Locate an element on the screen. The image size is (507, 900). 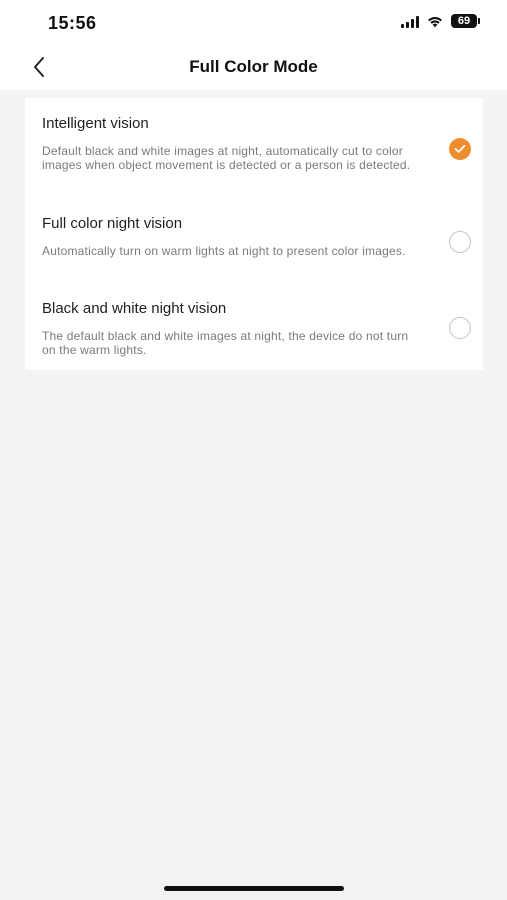
nav-bar: Full Color Mode is located at coordinates (253, 68).